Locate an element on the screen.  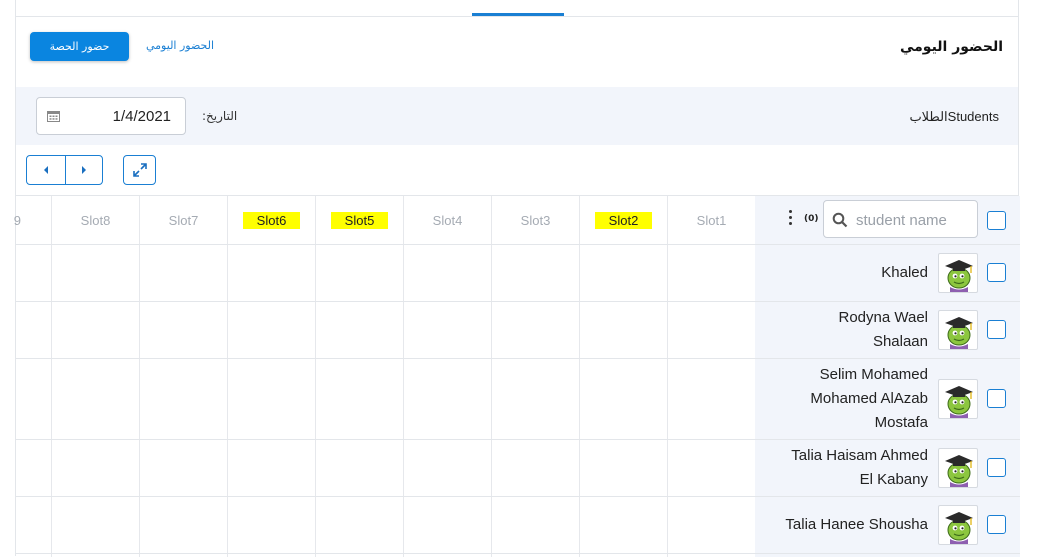
student-row: Talia Hanee Shousha is located at coordinates (887, 524).